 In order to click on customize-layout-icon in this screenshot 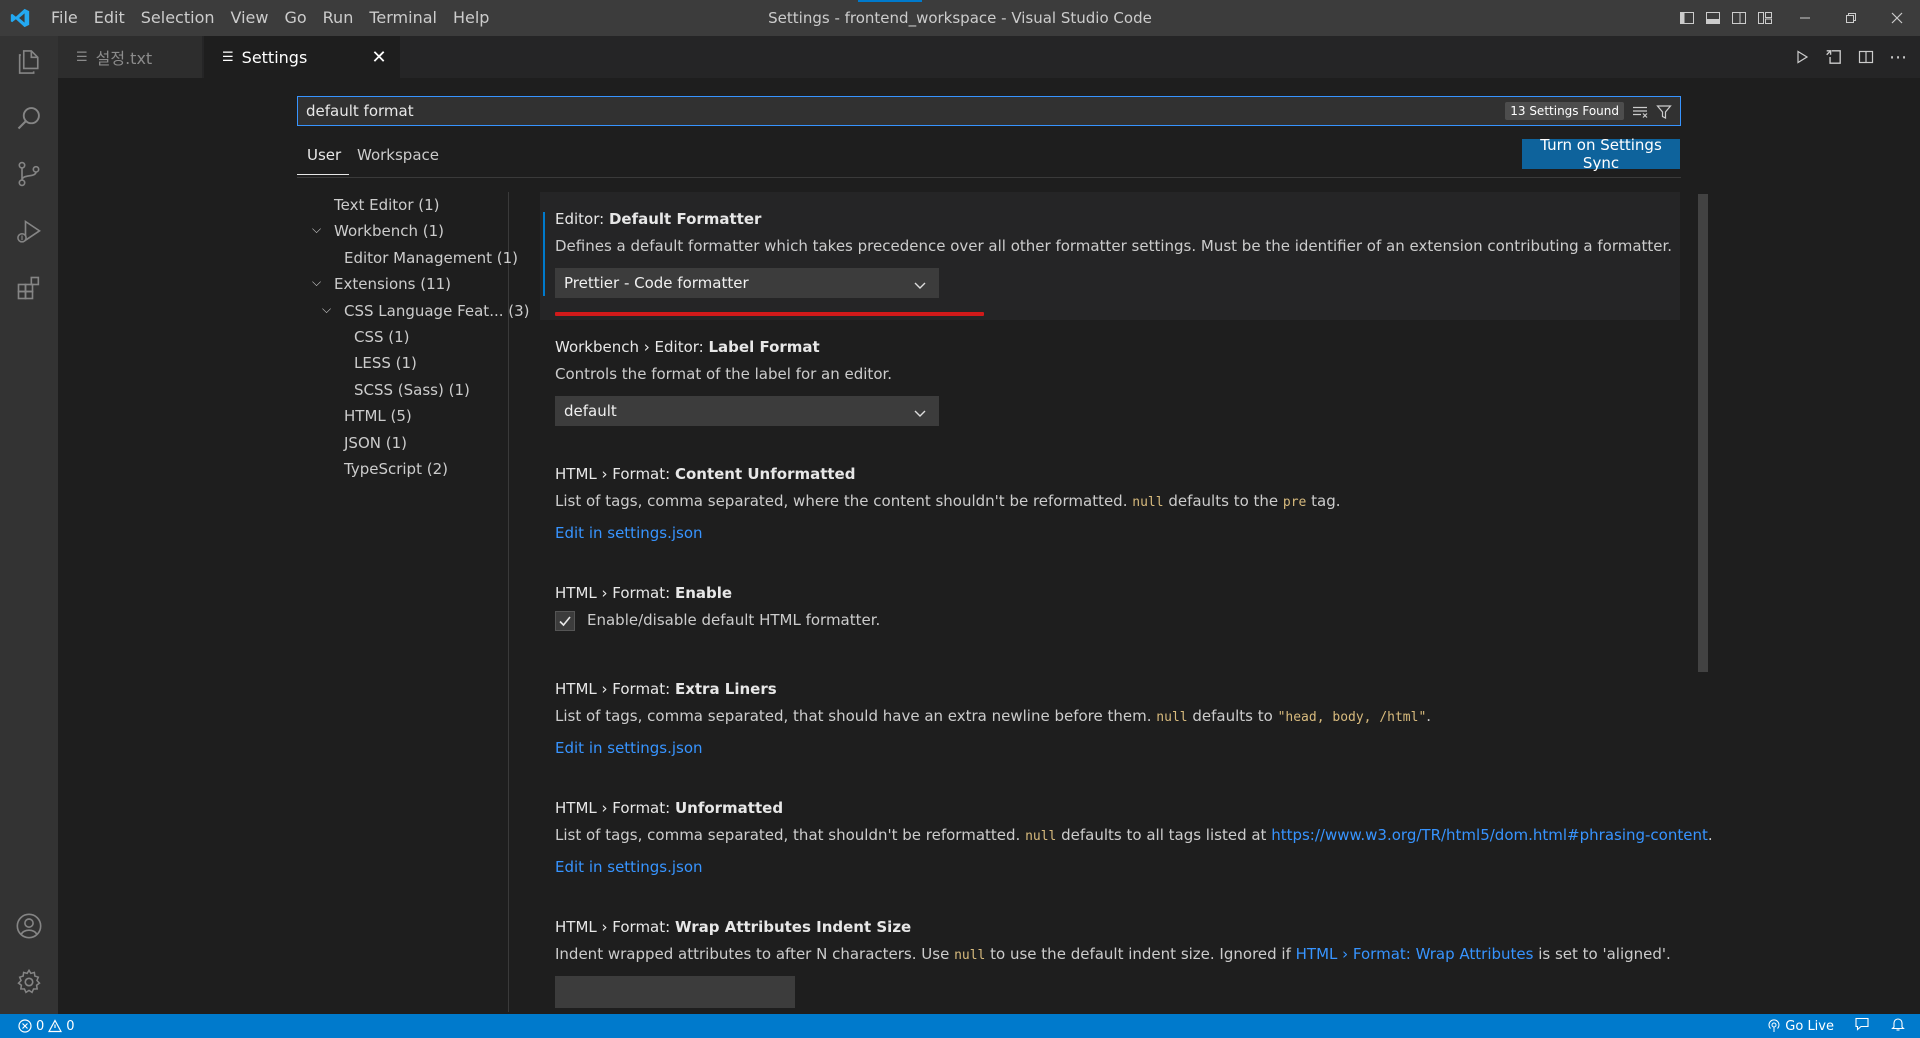, I will do `click(1765, 18)`.